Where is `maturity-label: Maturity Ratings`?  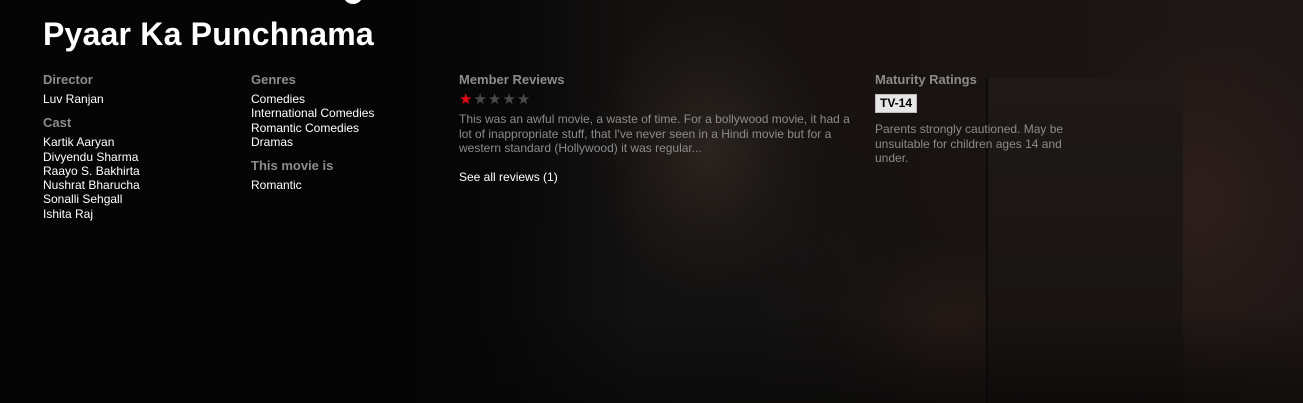 maturity-label: Maturity Ratings is located at coordinates (926, 79).